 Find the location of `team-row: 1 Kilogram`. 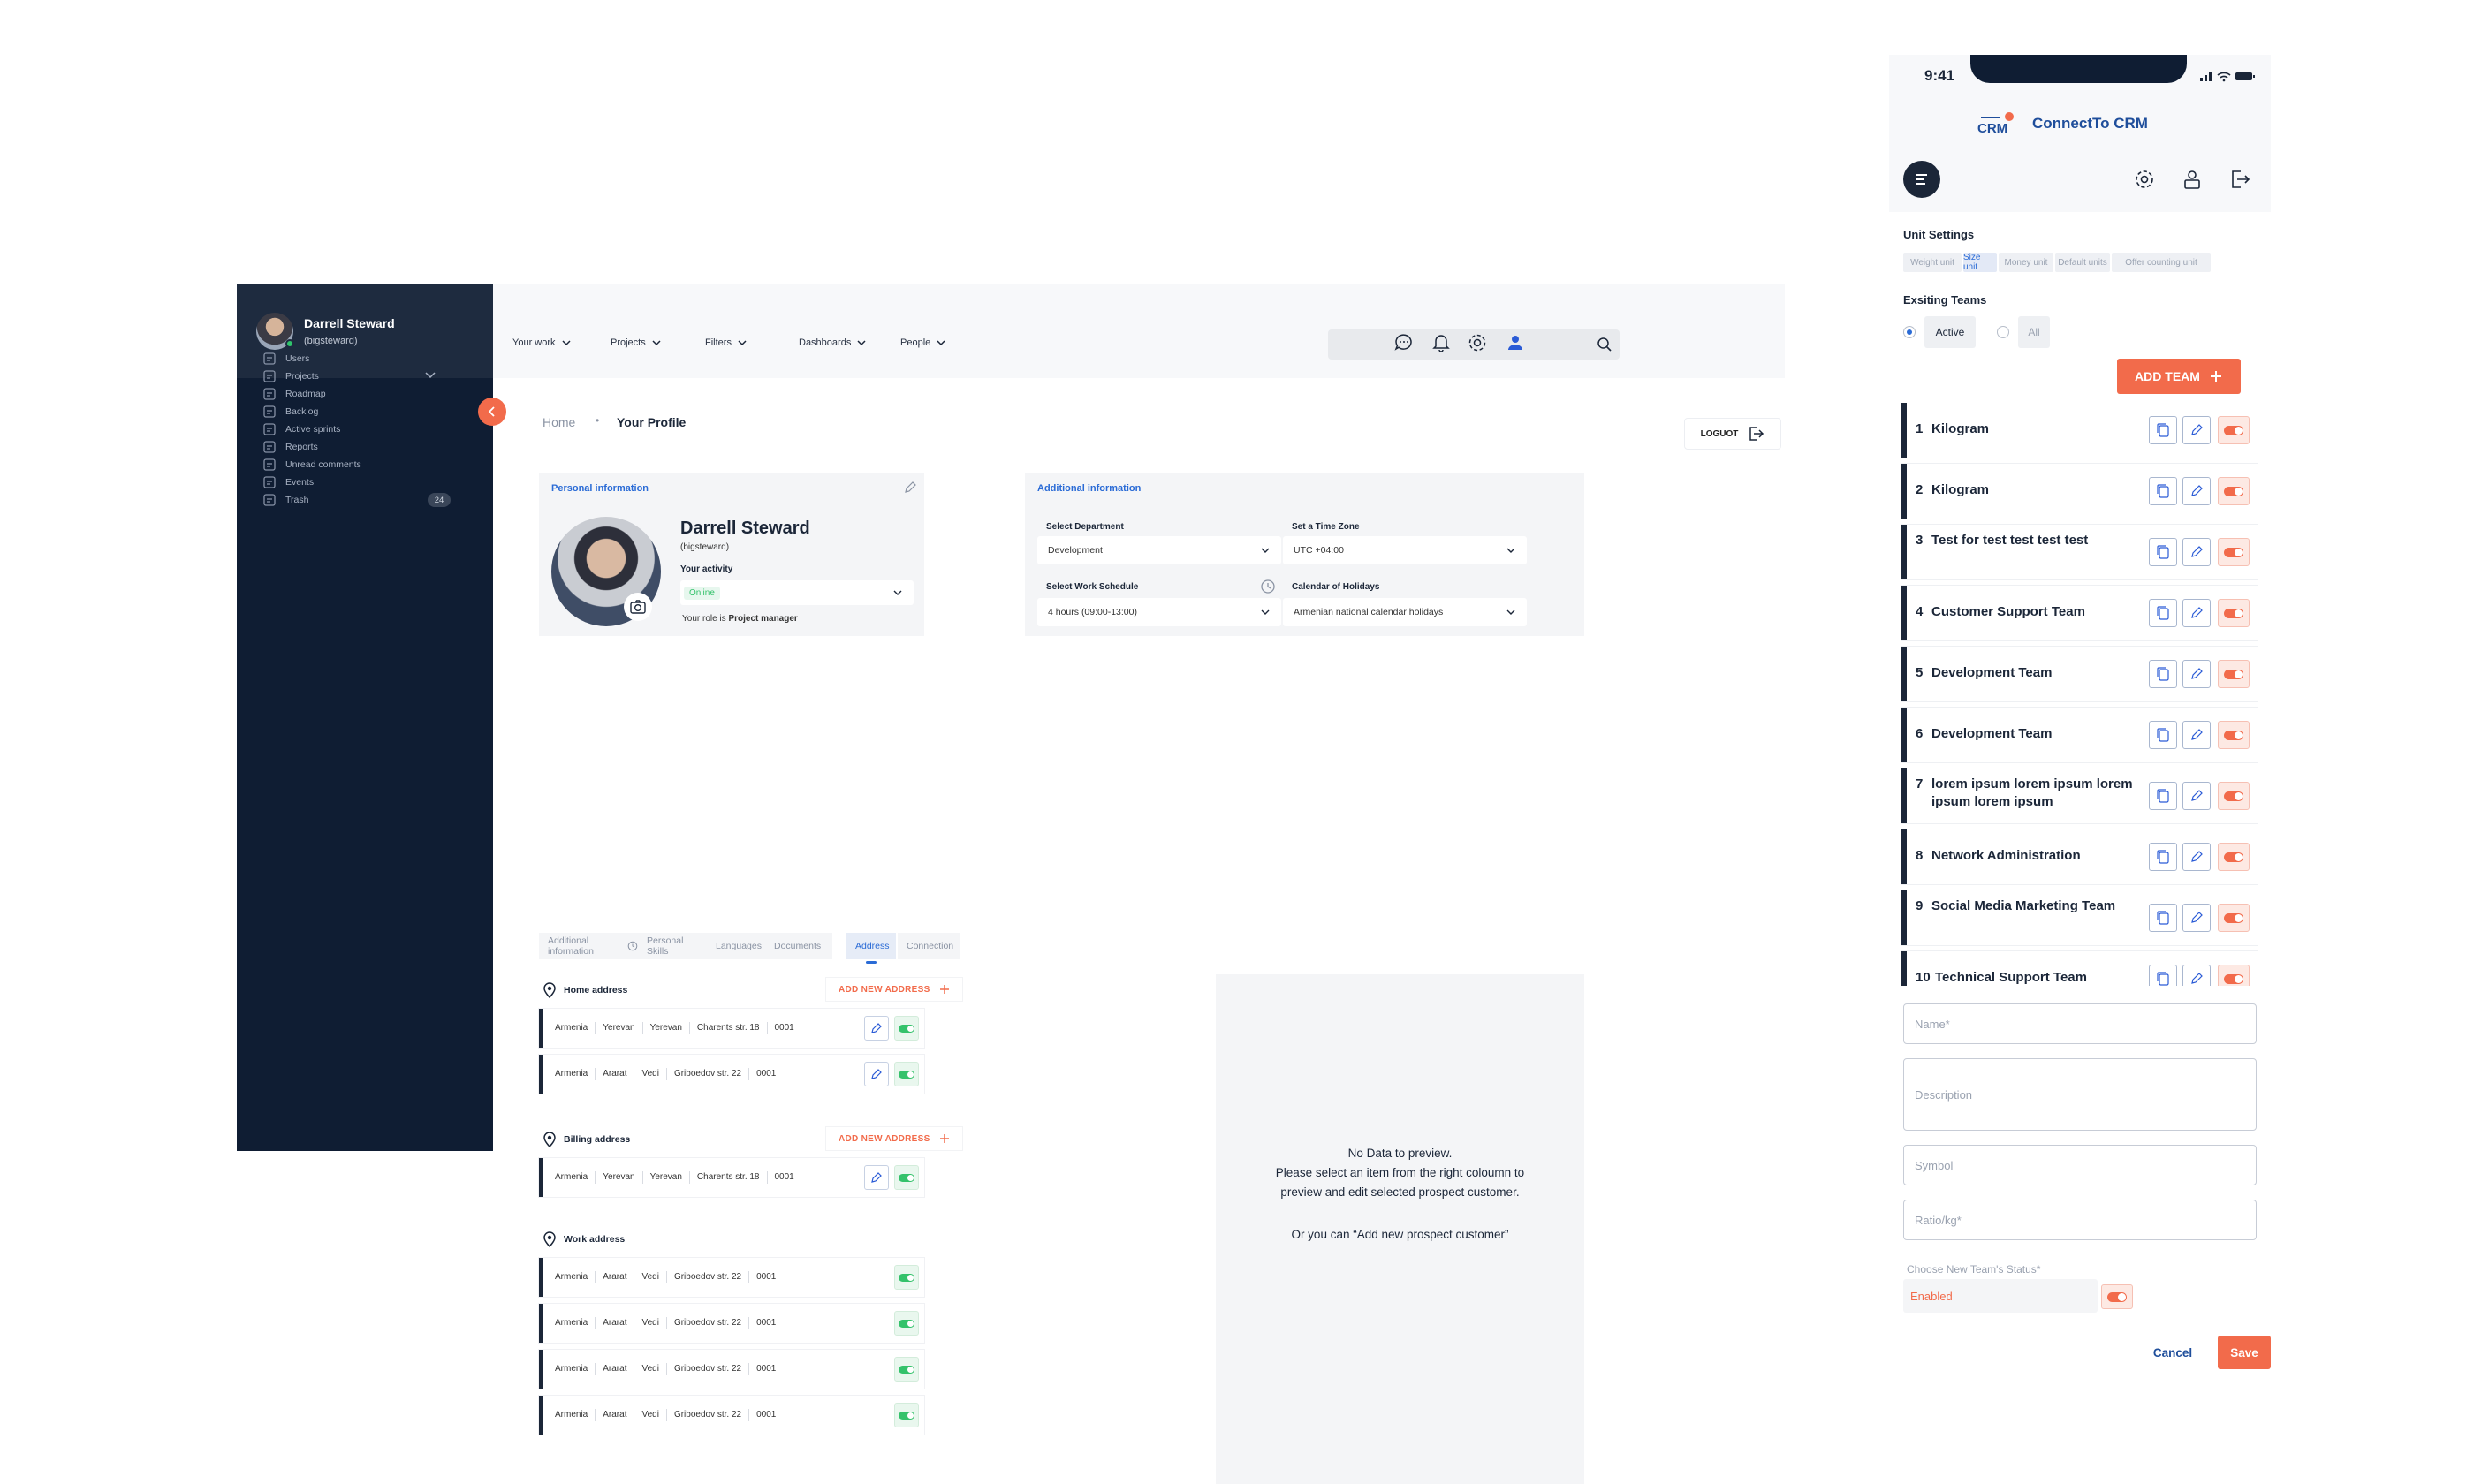

team-row: 1 Kilogram is located at coordinates (2079, 430).